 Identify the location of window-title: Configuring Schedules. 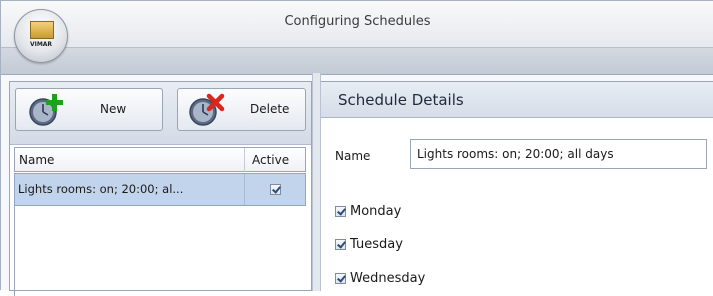
(357, 21).